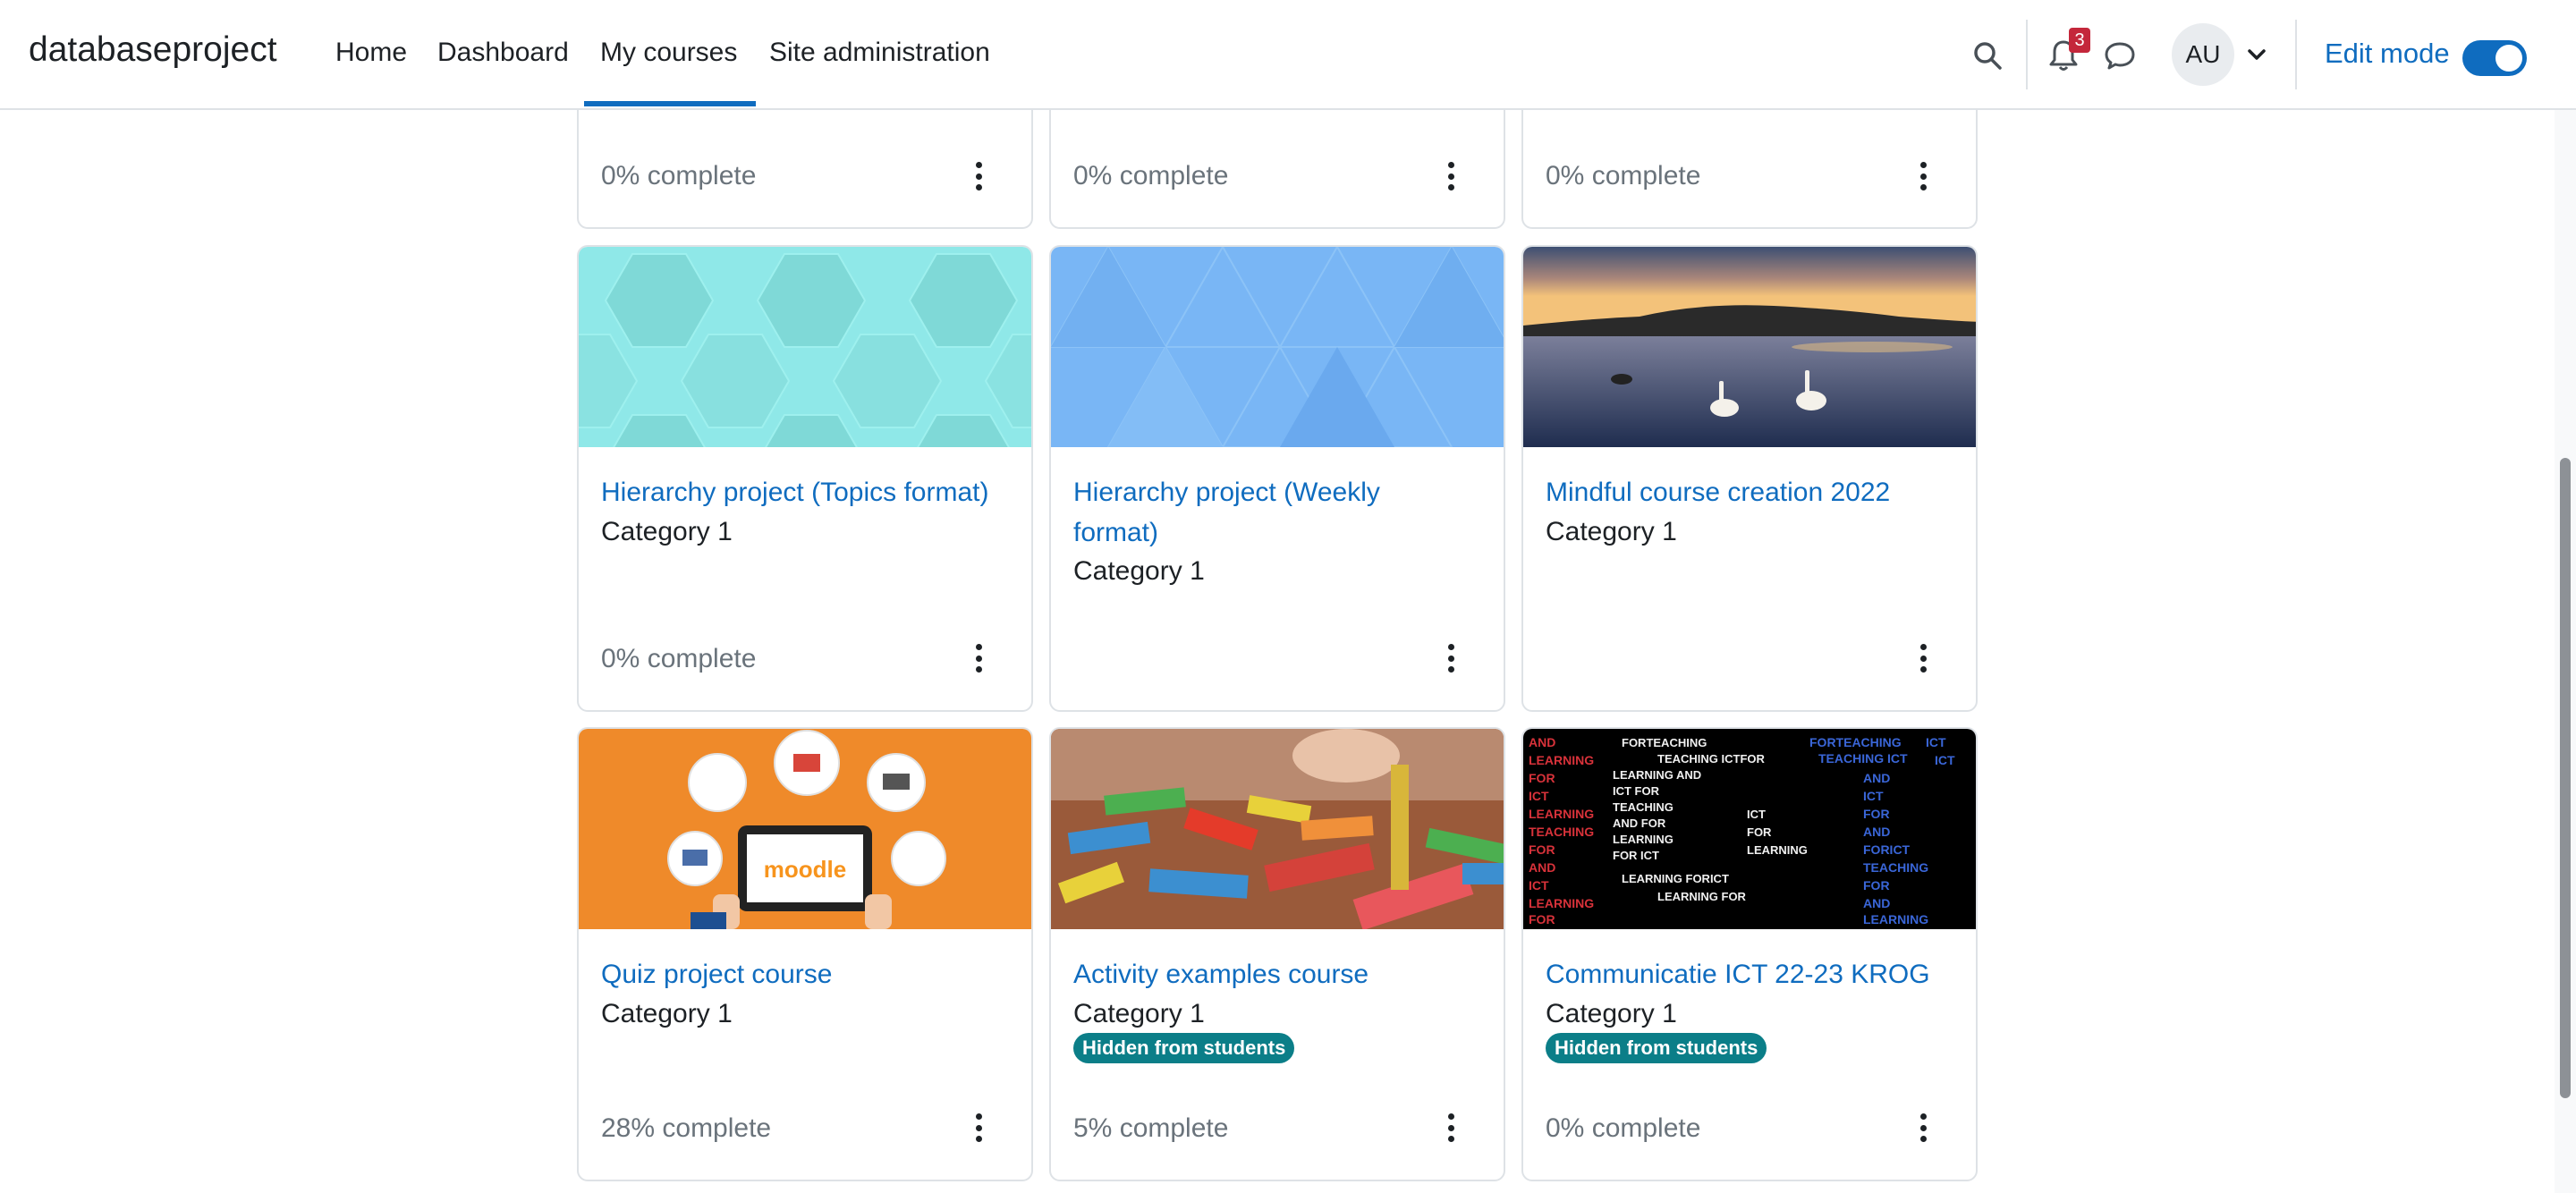 This screenshot has width=2576, height=1193. I want to click on course-title-link: Mindful course creation 2022, so click(1756, 492).